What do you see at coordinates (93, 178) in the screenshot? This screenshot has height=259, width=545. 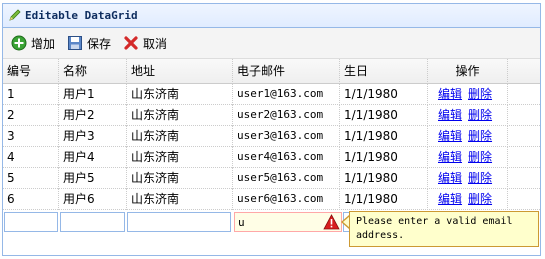 I see `cell-name: 用户5` at bounding box center [93, 178].